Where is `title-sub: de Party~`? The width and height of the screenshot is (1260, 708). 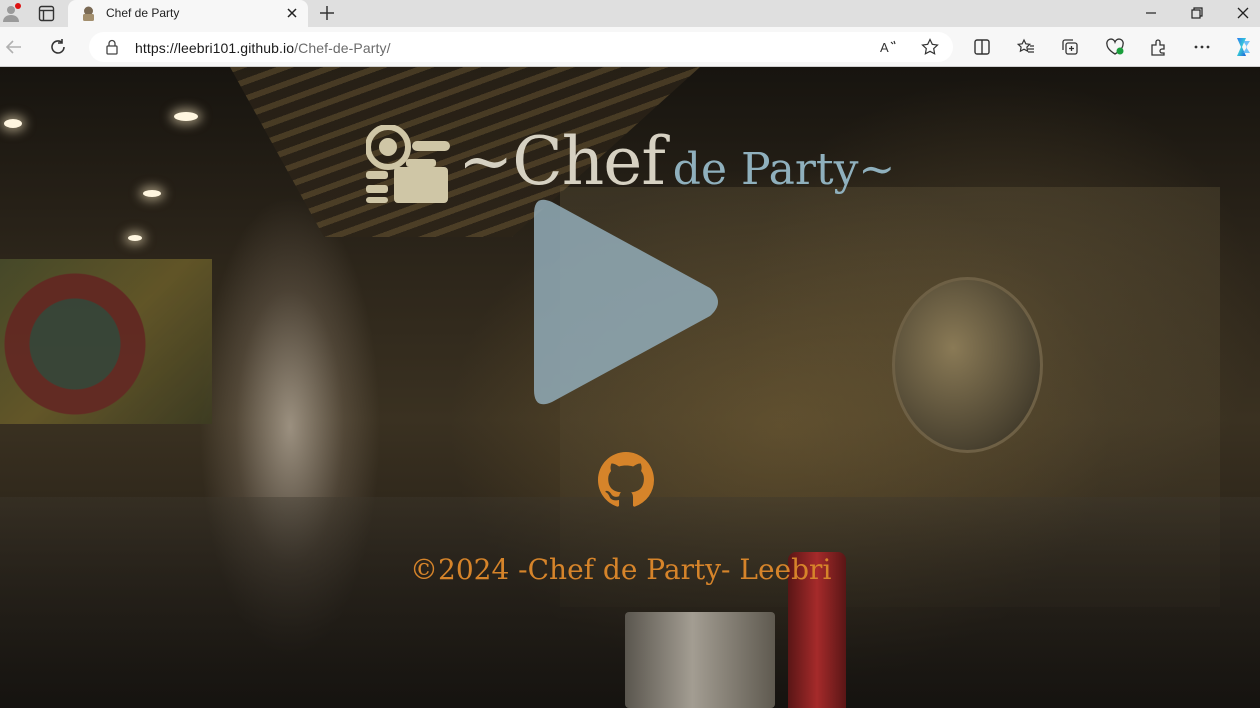 title-sub: de Party~ is located at coordinates (784, 169).